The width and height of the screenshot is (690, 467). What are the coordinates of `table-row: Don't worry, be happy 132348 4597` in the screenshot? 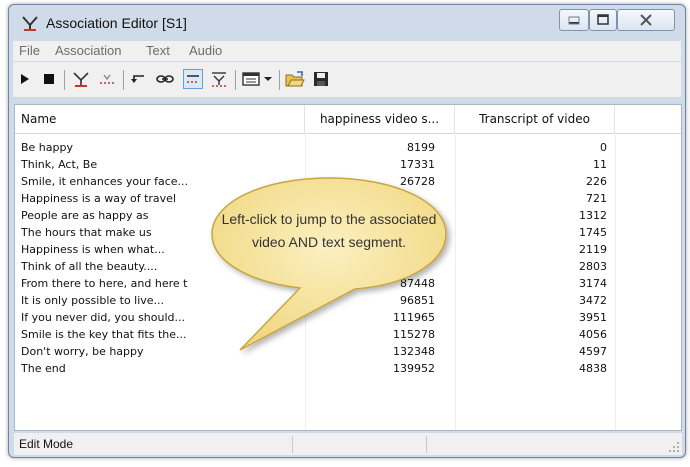 It's located at (348, 351).